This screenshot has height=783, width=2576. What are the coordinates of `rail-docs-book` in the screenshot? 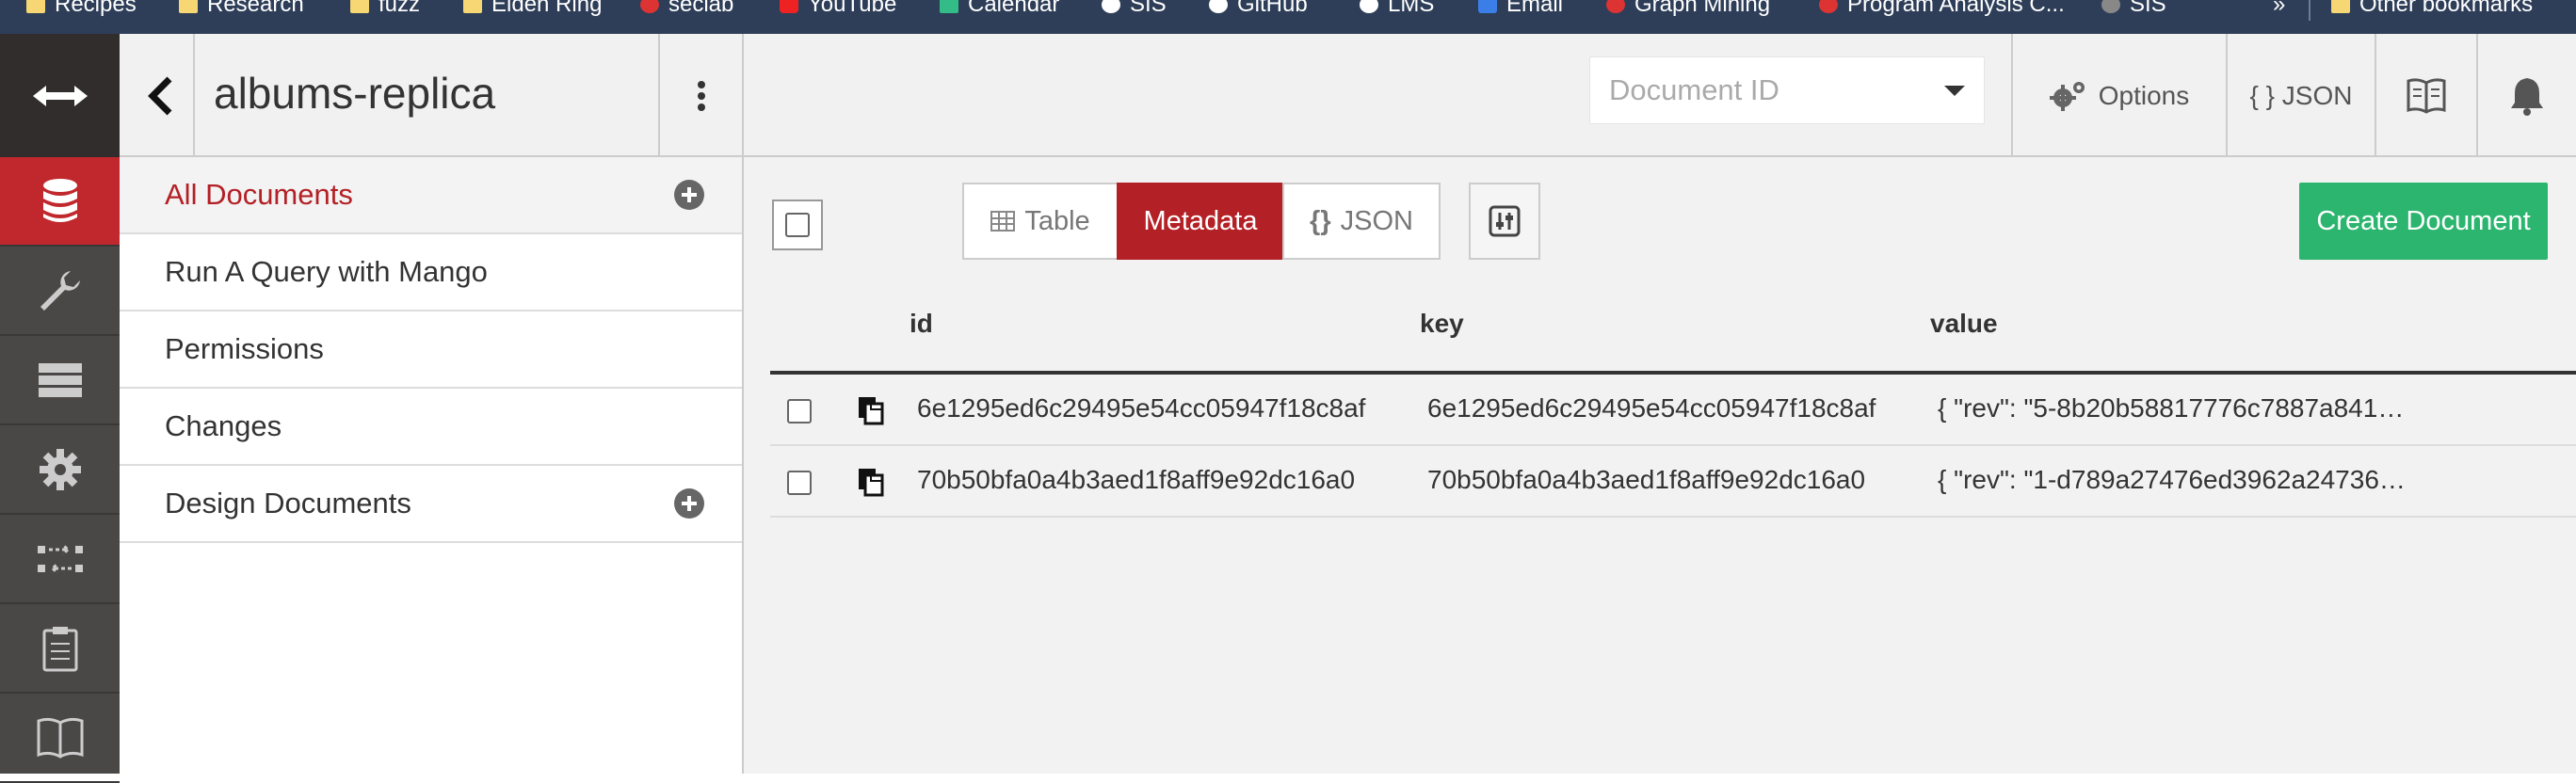 It's located at (60, 739).